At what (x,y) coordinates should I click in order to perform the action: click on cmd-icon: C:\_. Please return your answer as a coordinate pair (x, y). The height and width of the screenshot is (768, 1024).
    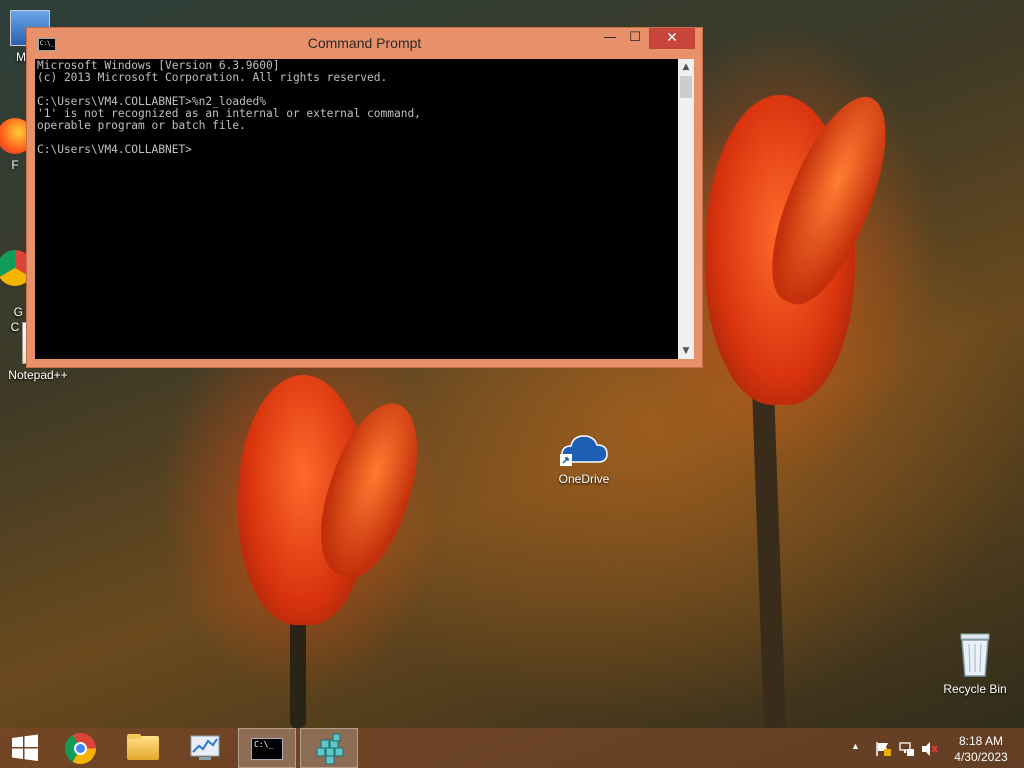
    Looking at the image, I should click on (267, 749).